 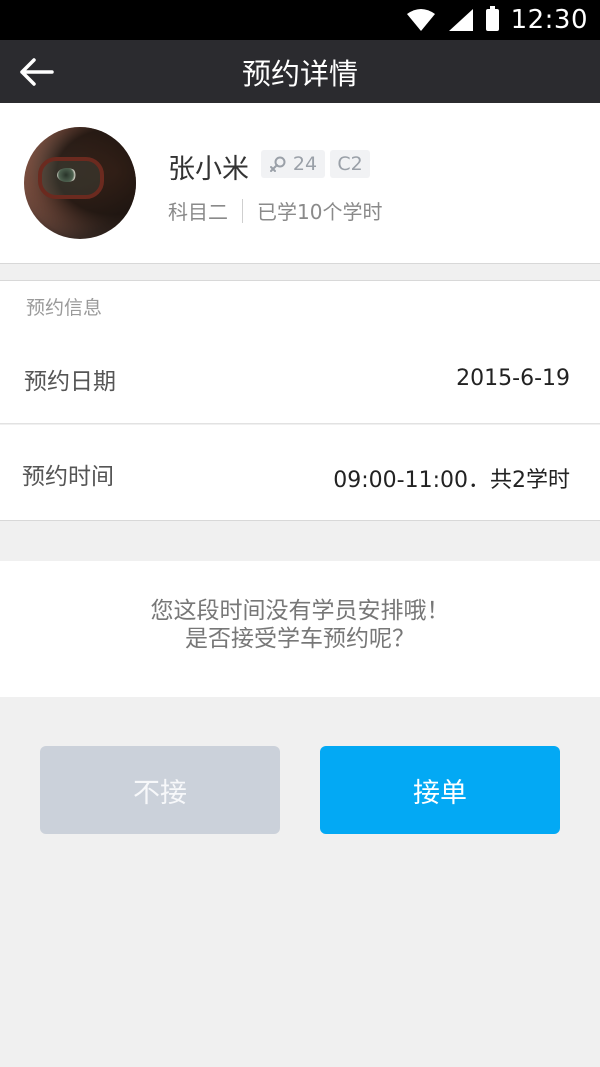 I want to click on reject-button: 不接, so click(x=160, y=790).